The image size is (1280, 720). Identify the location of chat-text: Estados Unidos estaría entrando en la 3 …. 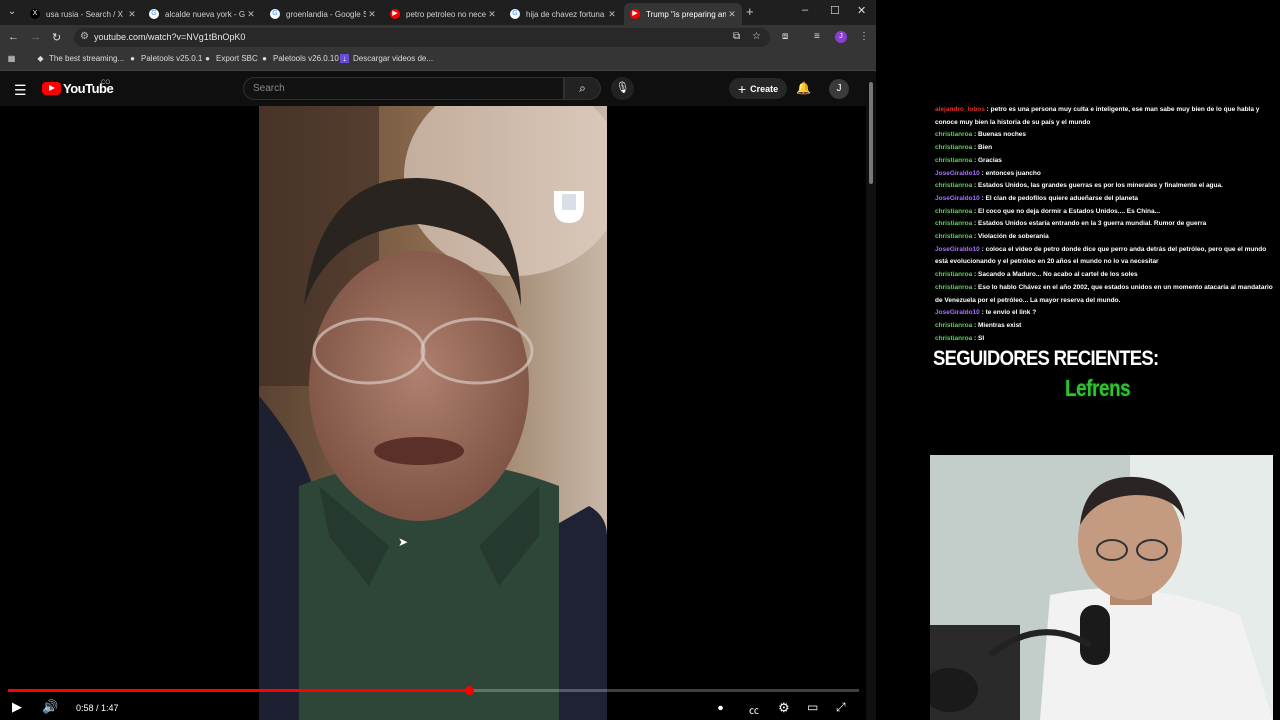
(1092, 224).